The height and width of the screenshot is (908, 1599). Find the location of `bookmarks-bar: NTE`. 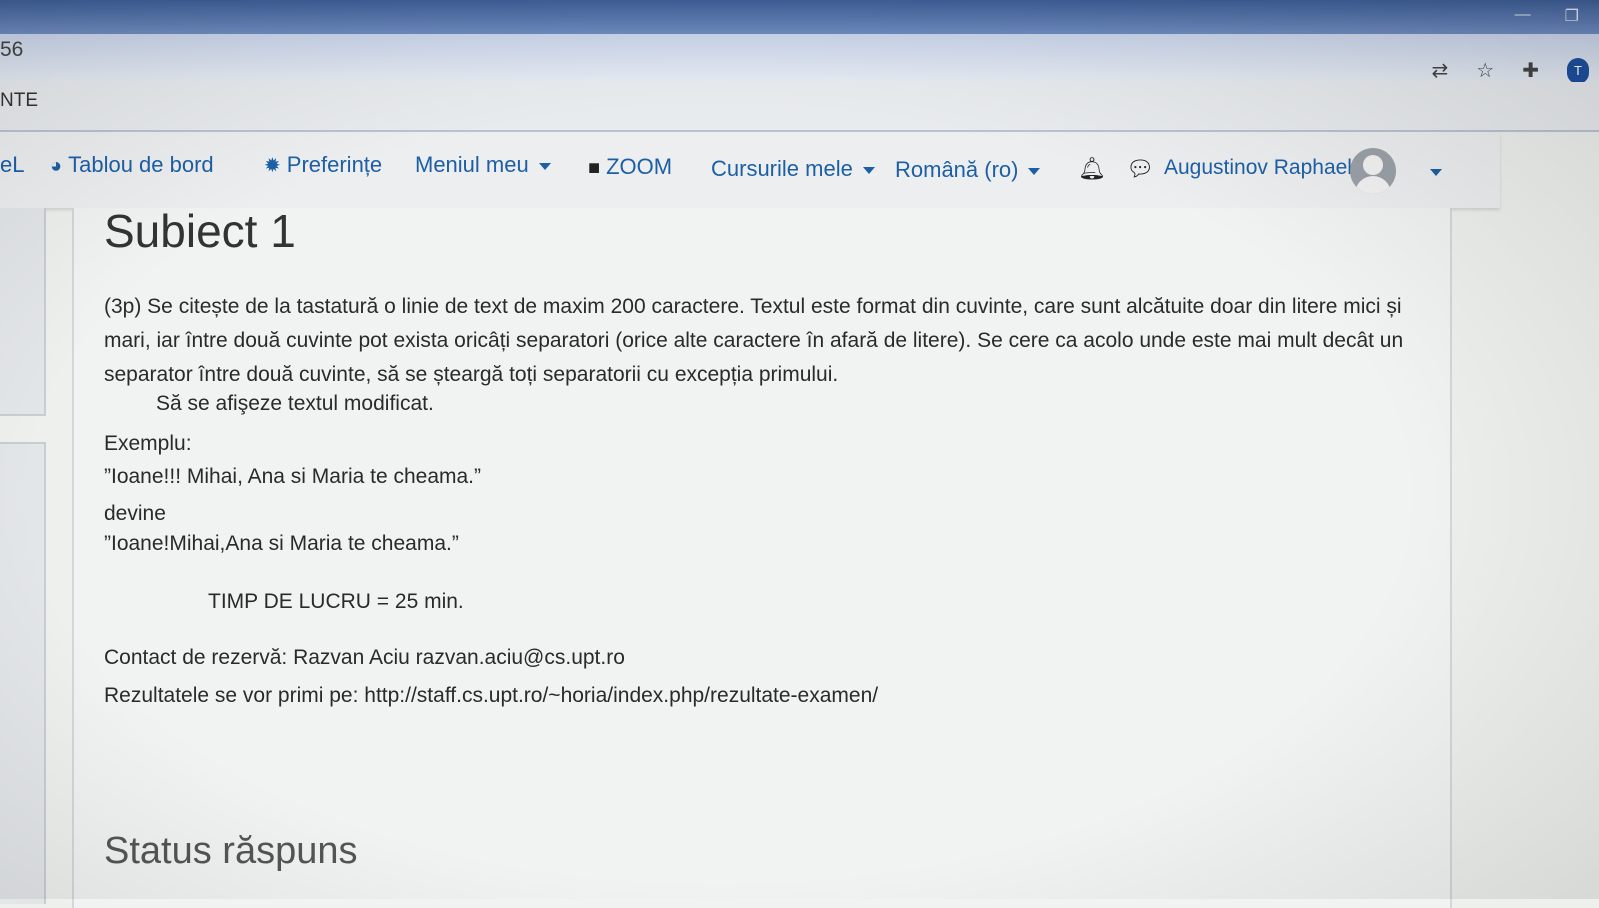

bookmarks-bar: NTE is located at coordinates (799, 107).